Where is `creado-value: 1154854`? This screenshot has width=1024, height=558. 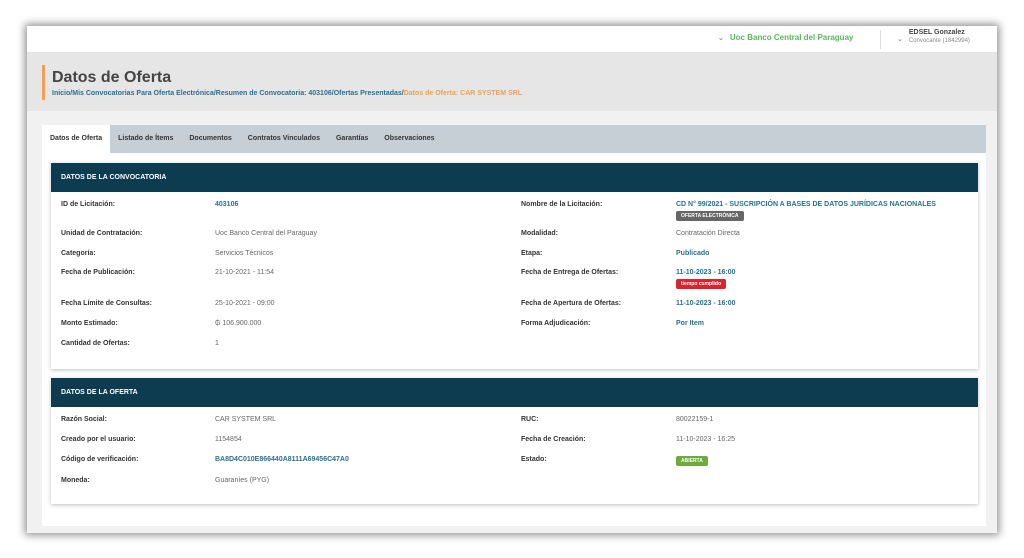
creado-value: 1154854 is located at coordinates (228, 439).